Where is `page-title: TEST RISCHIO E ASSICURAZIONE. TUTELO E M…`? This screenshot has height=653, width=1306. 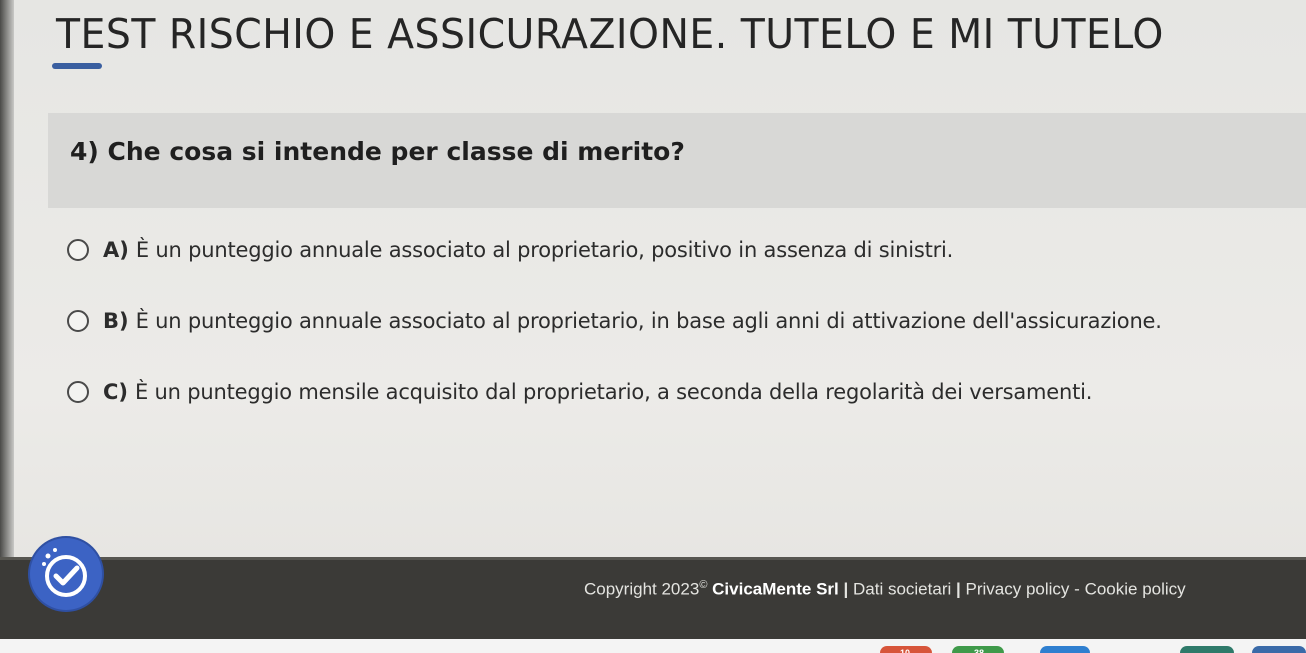
page-title: TEST RISCHIO E ASSICURAZIONE. TUTELO E M… is located at coordinates (610, 34).